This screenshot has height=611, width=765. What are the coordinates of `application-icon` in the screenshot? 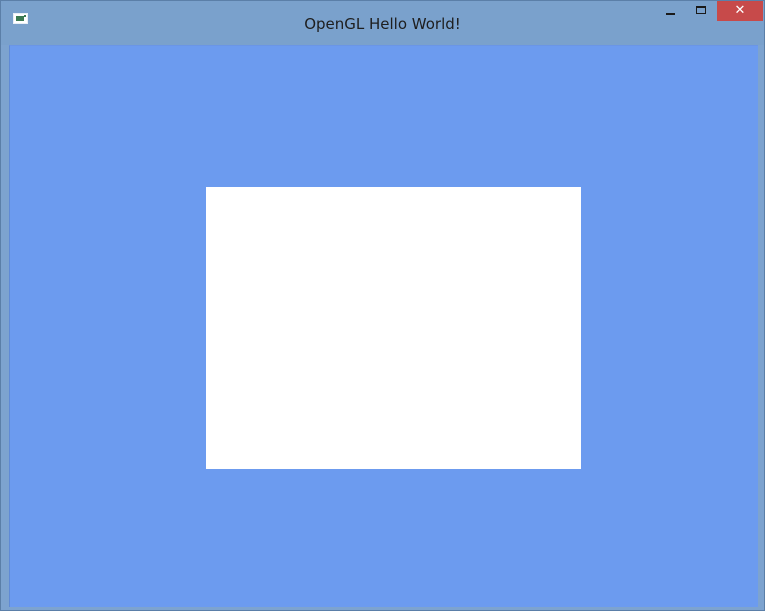 It's located at (20, 18).